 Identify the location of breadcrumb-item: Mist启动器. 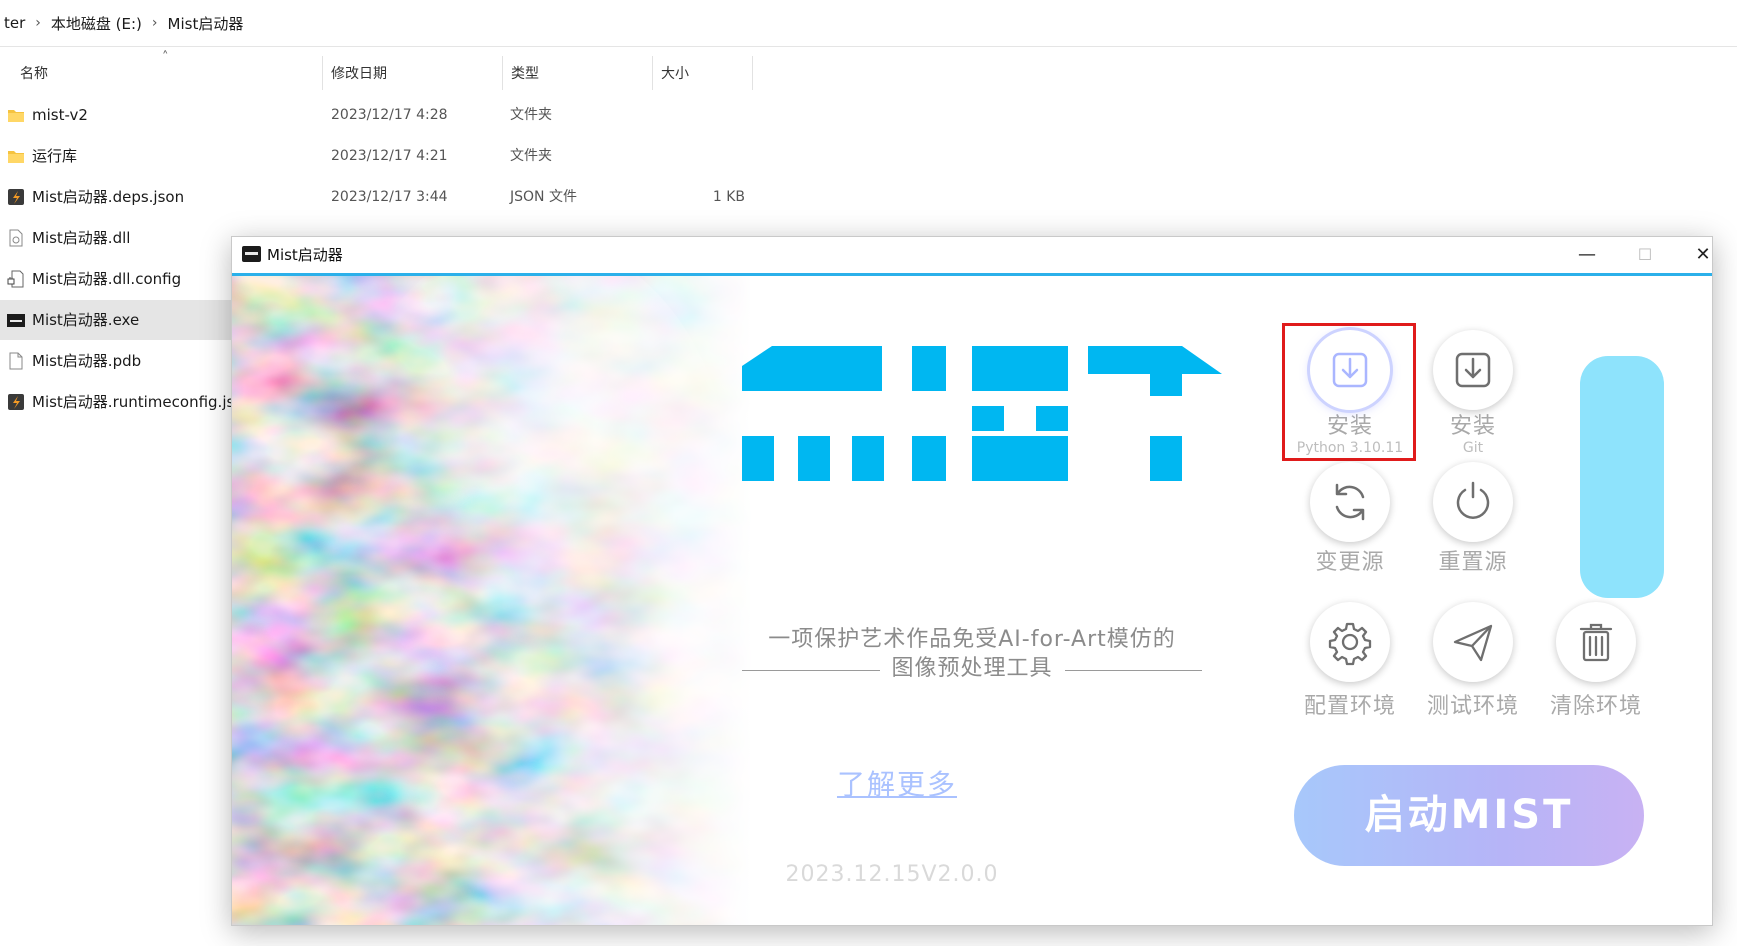
(206, 23).